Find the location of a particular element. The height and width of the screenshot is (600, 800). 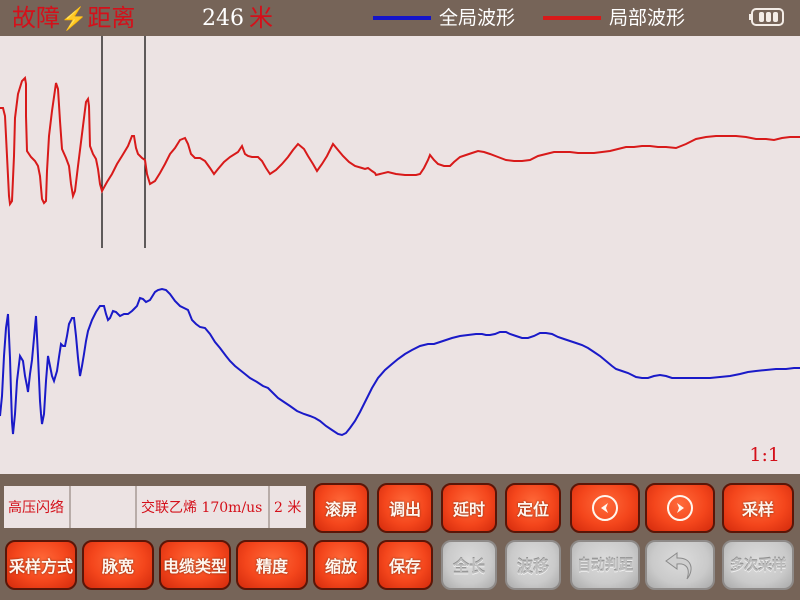

move-left-button is located at coordinates (605, 508).